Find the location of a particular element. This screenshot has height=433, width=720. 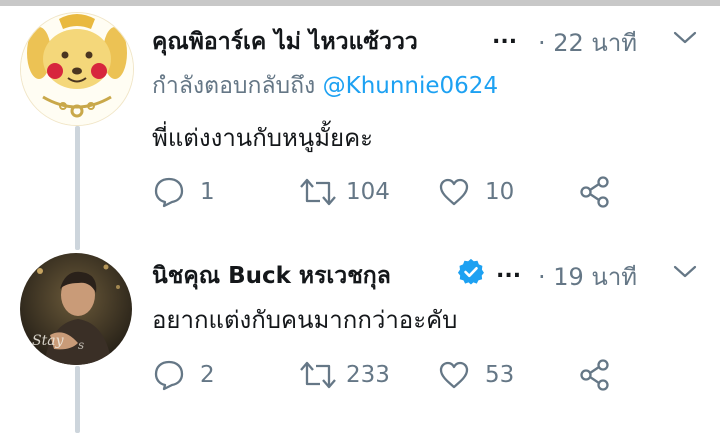

replying-to-label: กำลังตอบกลับถึง is located at coordinates (234, 86).